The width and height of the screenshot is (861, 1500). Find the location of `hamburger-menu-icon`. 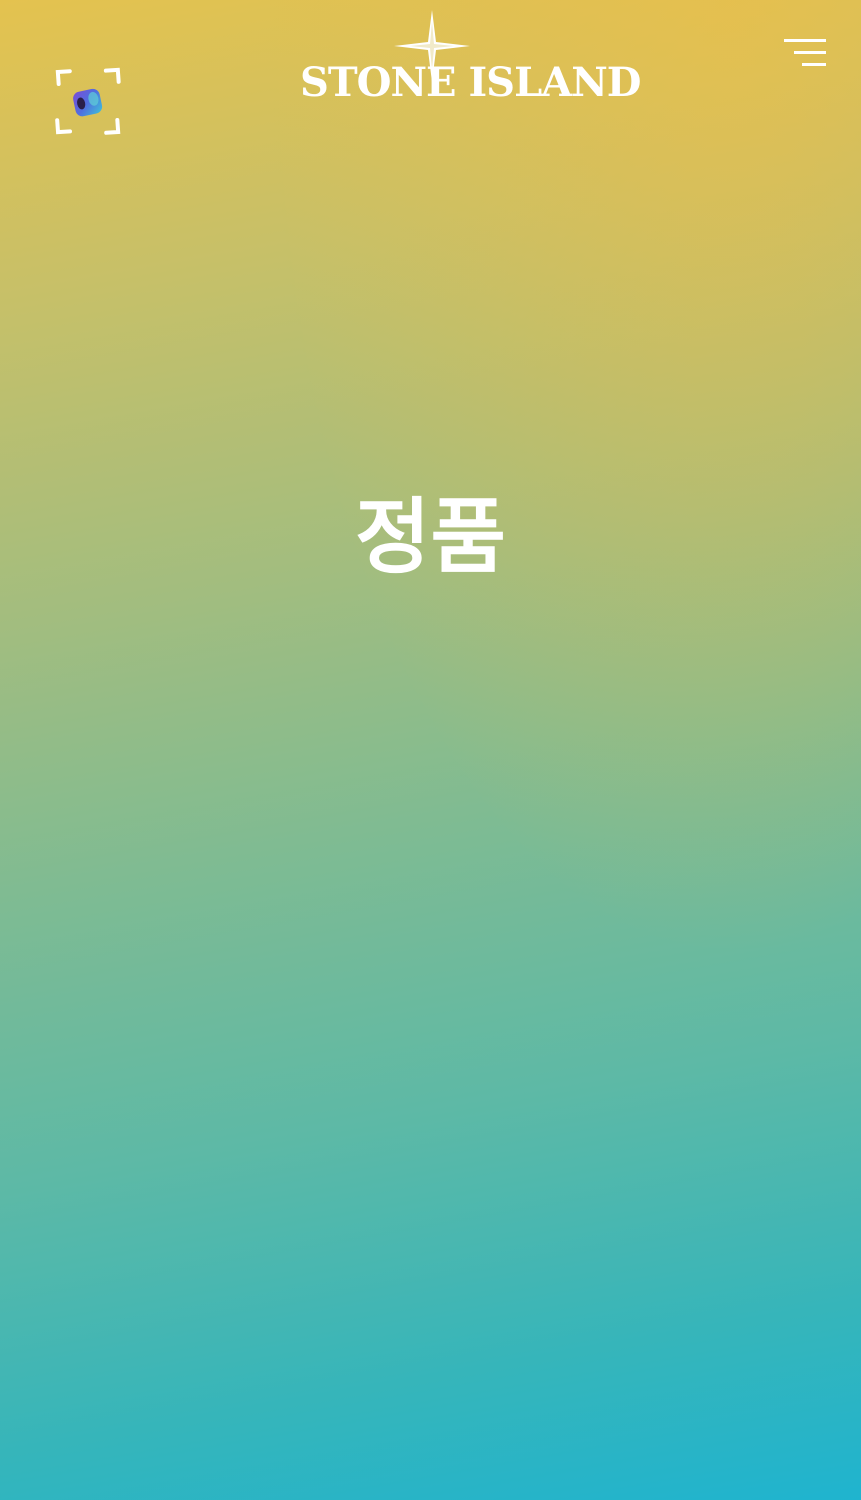

hamburger-menu-icon is located at coordinates (805, 52).